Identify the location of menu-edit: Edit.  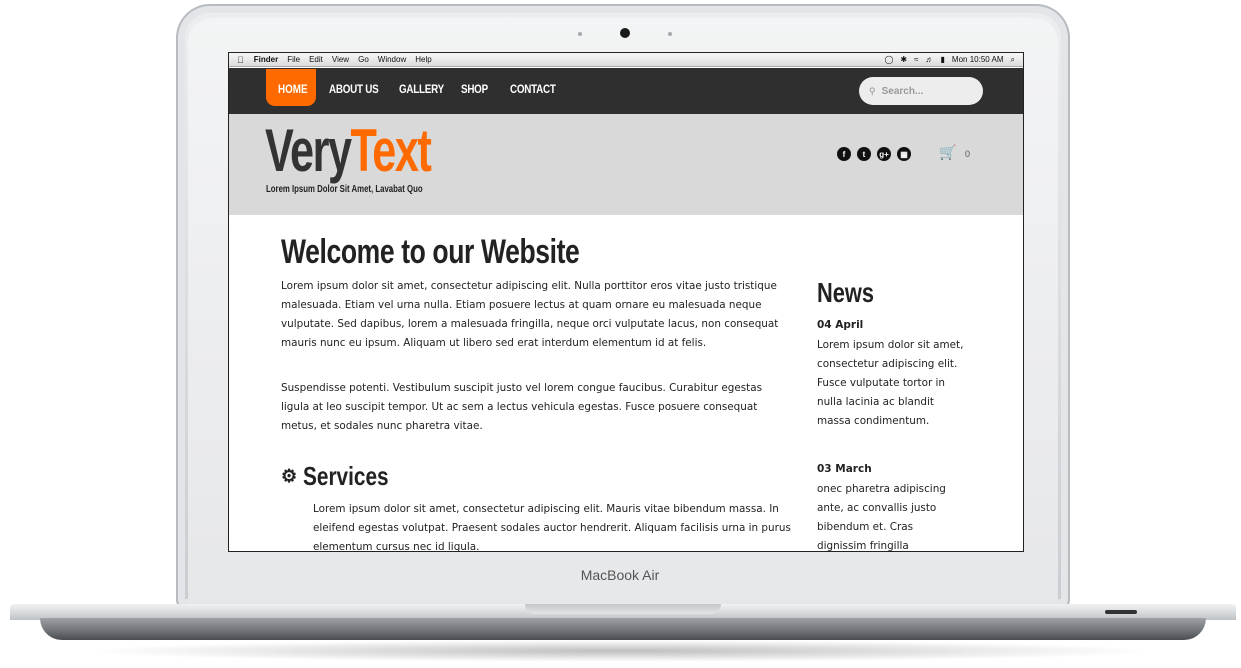
(316, 59).